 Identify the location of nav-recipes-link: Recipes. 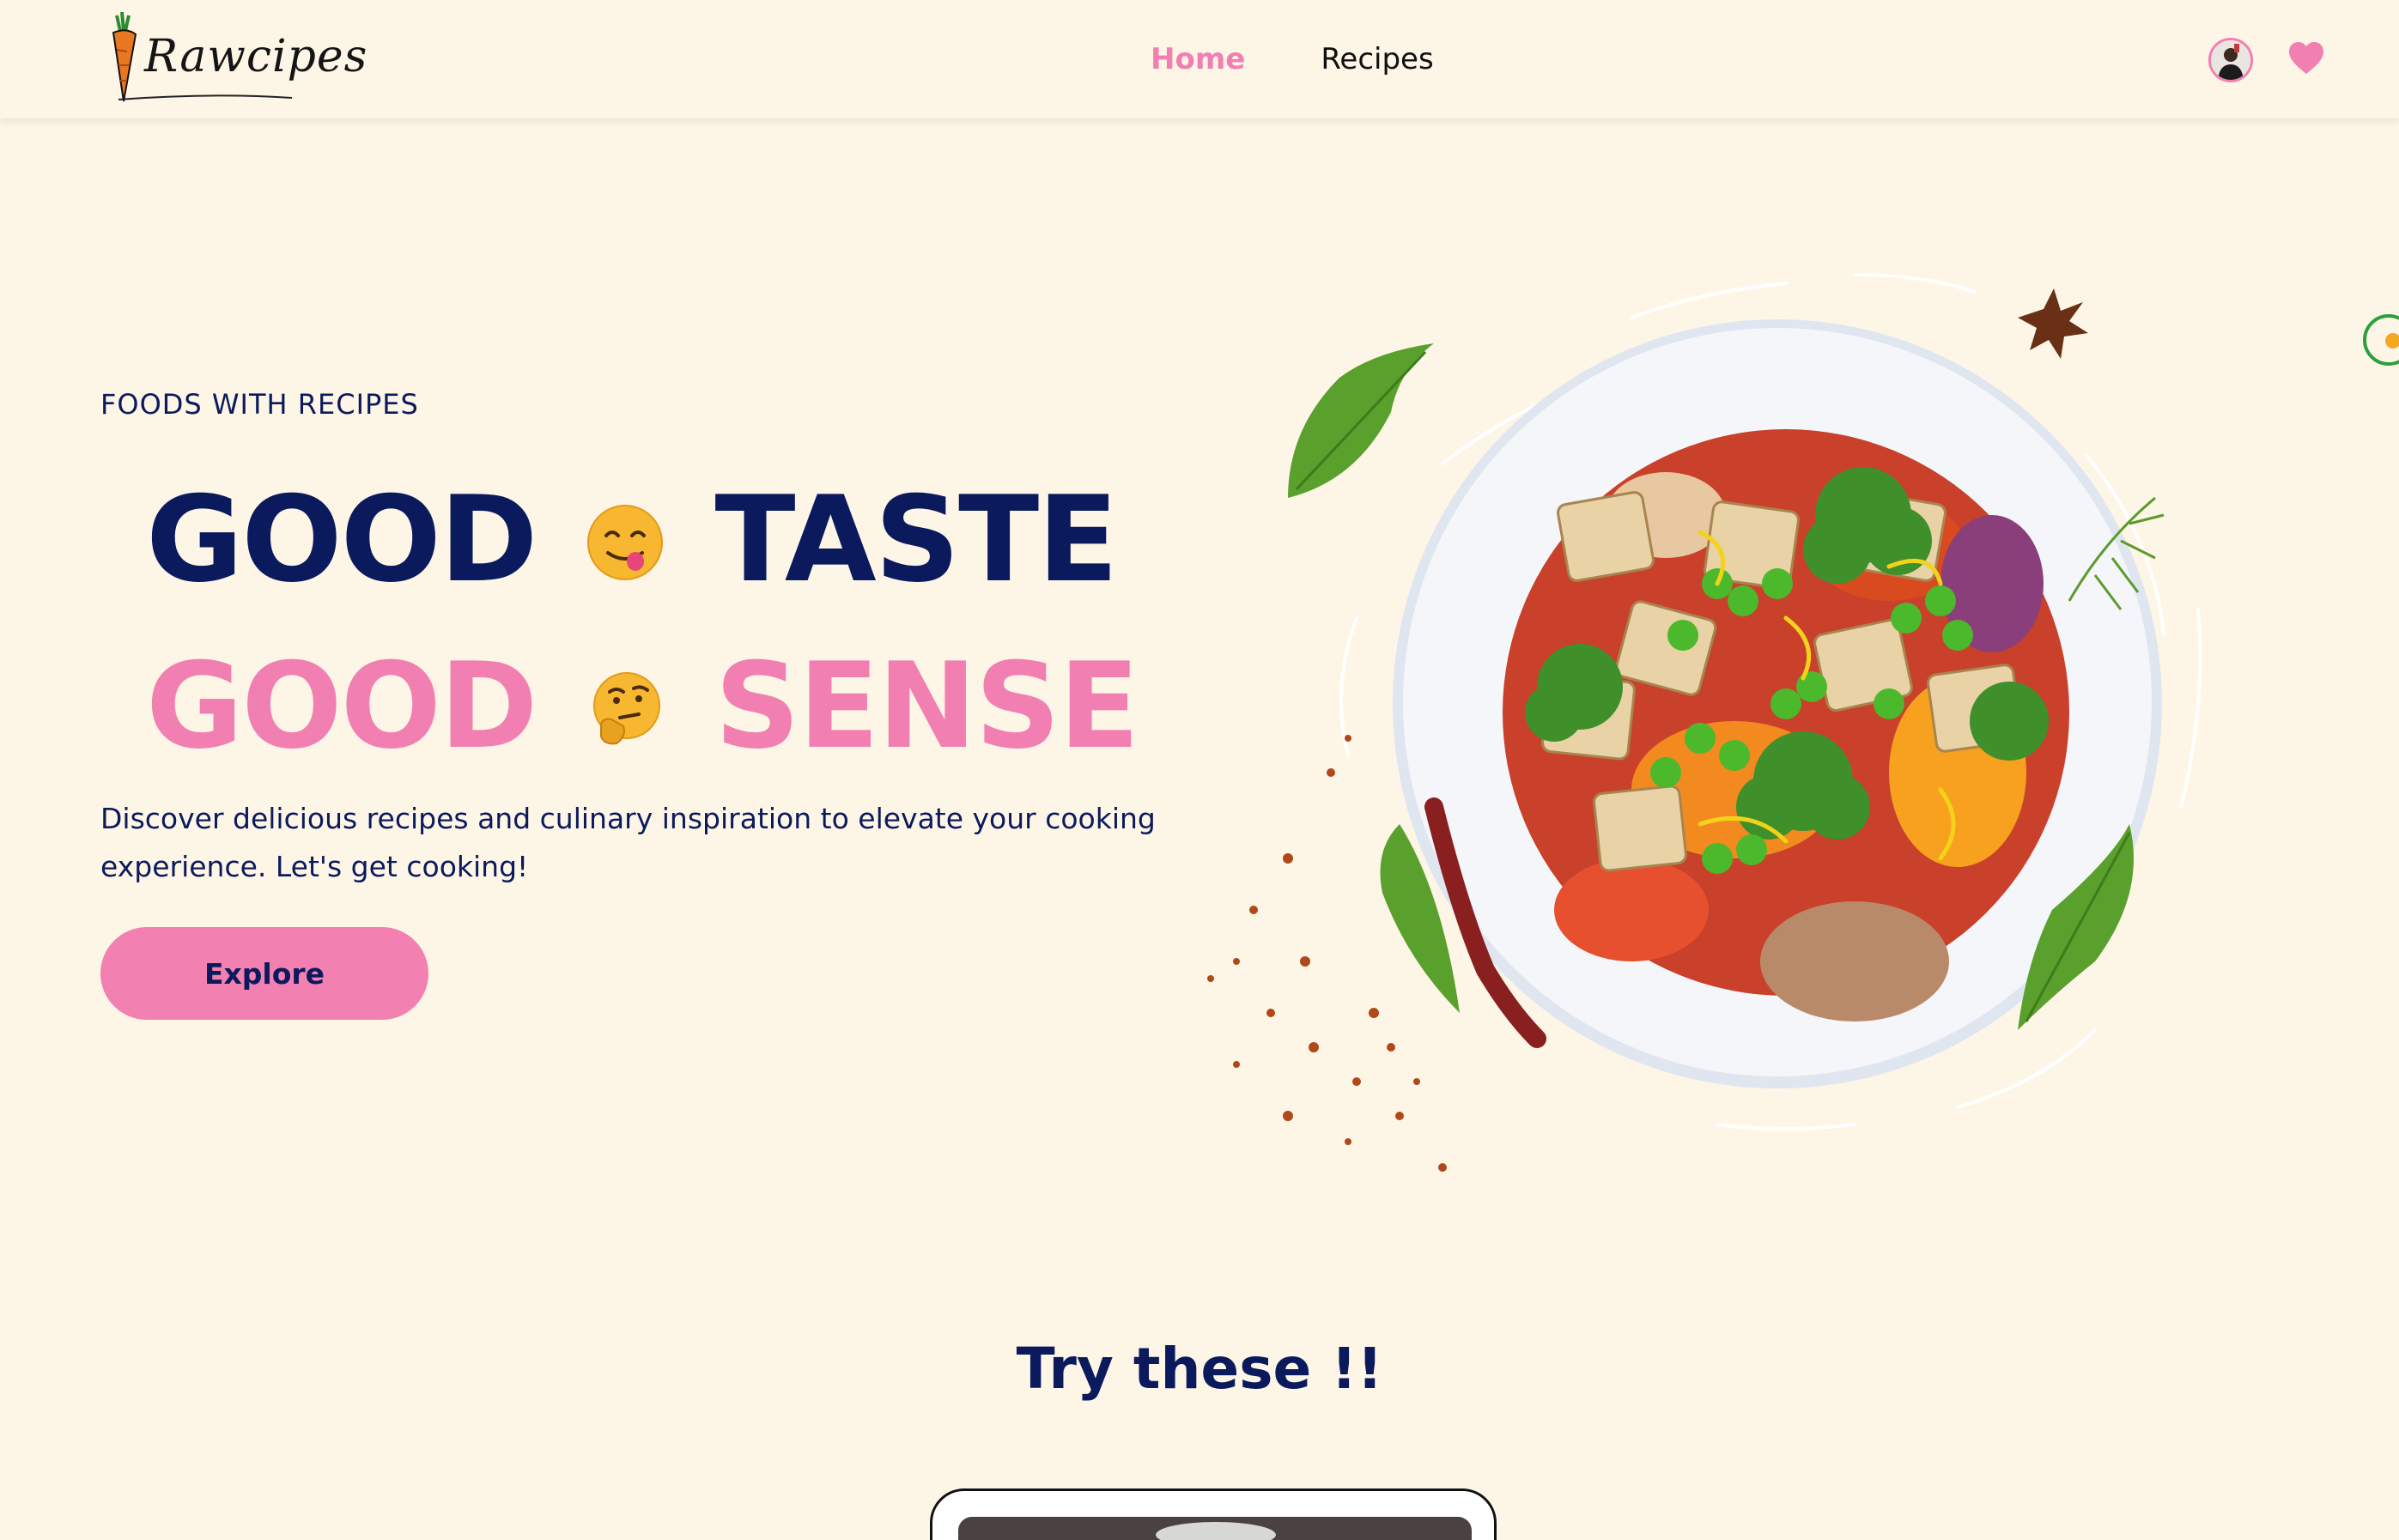
(1377, 59).